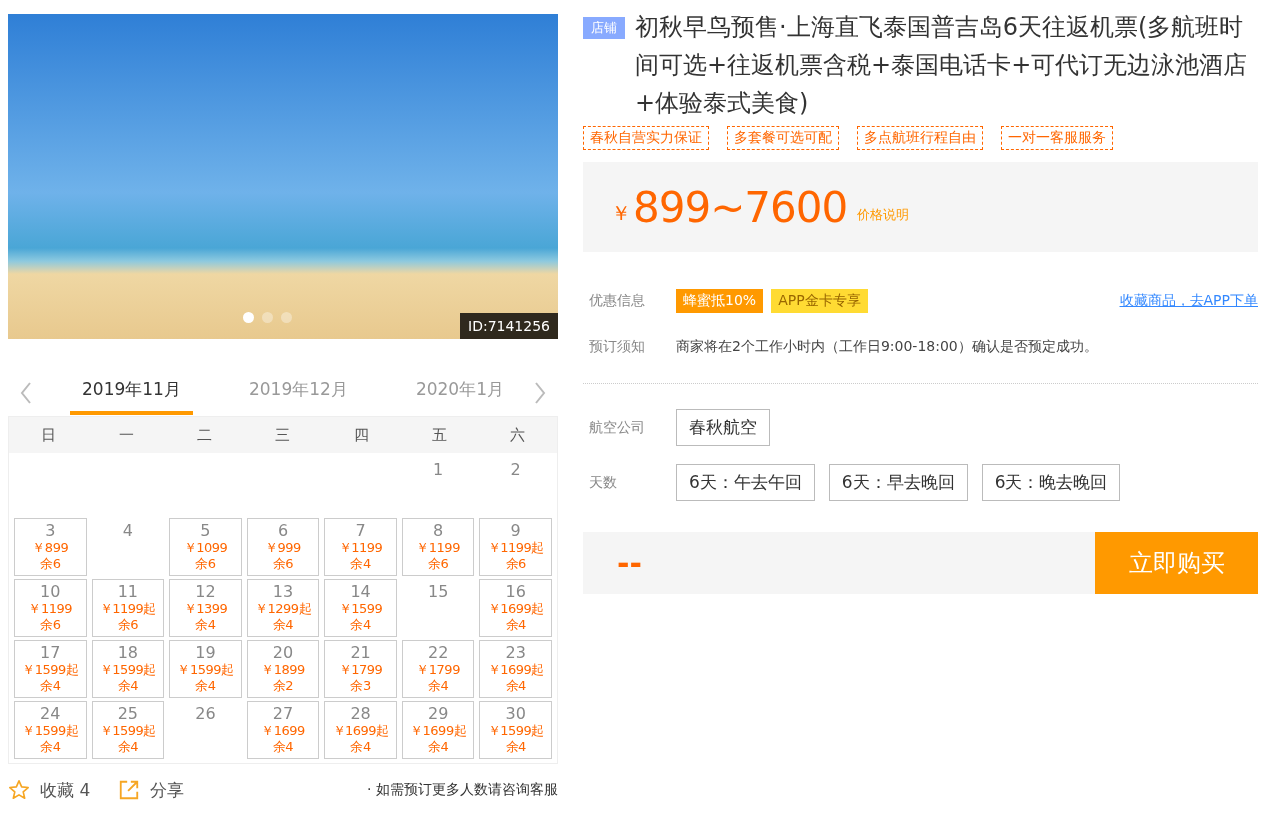  What do you see at coordinates (298, 392) in the screenshot?
I see `month-tab: 2019年12月` at bounding box center [298, 392].